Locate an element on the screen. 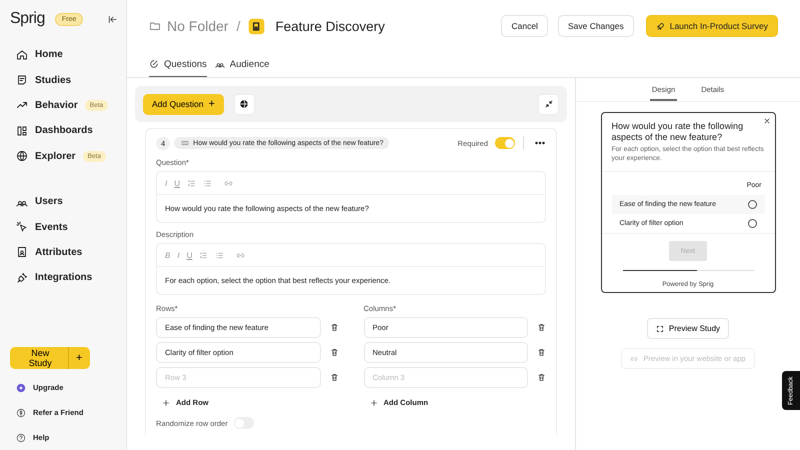 The height and width of the screenshot is (450, 800). add-button: + is located at coordinates (79, 358).